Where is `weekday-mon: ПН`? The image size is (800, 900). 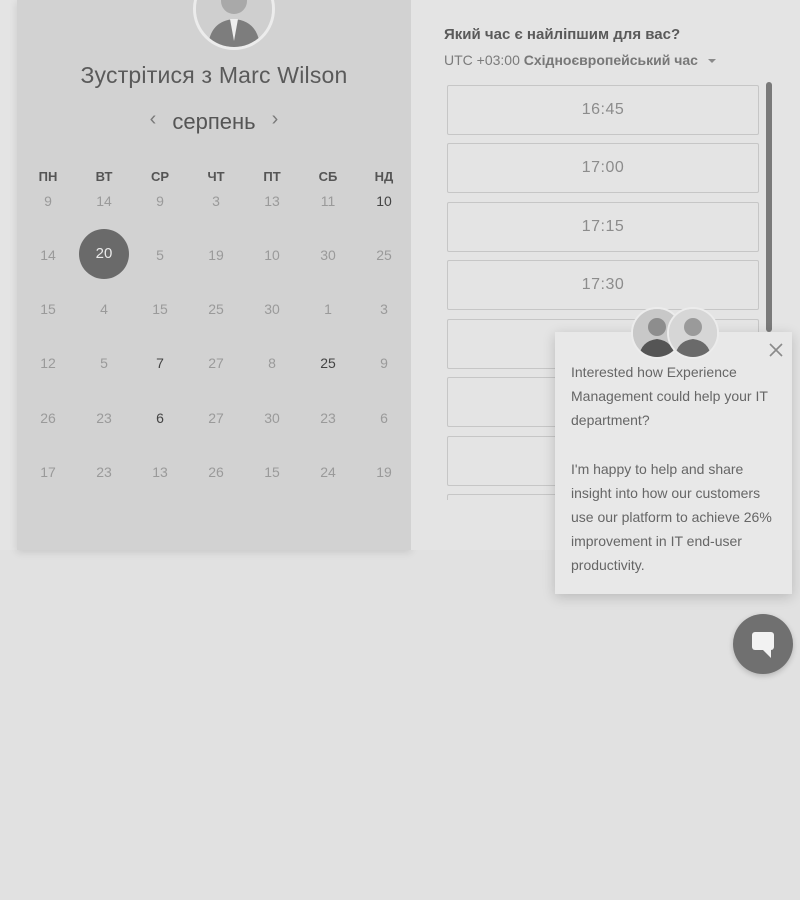
weekday-mon: ПН is located at coordinates (48, 176).